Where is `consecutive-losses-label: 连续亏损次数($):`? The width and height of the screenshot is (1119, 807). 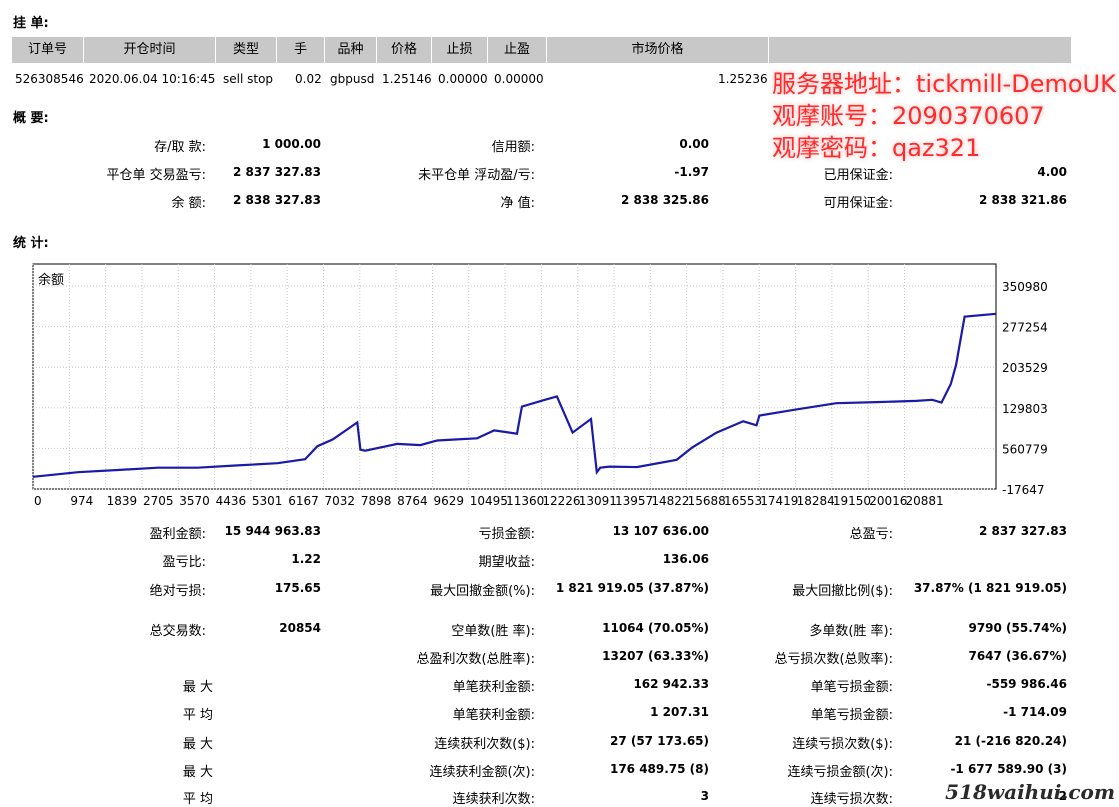 consecutive-losses-label: 连续亏损次数($): is located at coordinates (842, 744).